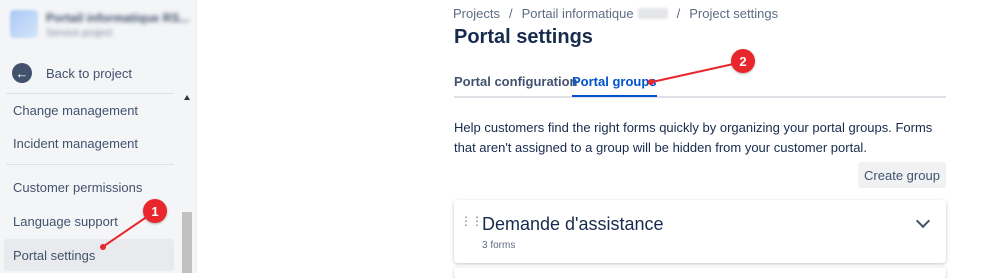 The width and height of the screenshot is (999, 278). Describe the element at coordinates (65, 221) in the screenshot. I see `sidebar-item-label: Language support` at that location.